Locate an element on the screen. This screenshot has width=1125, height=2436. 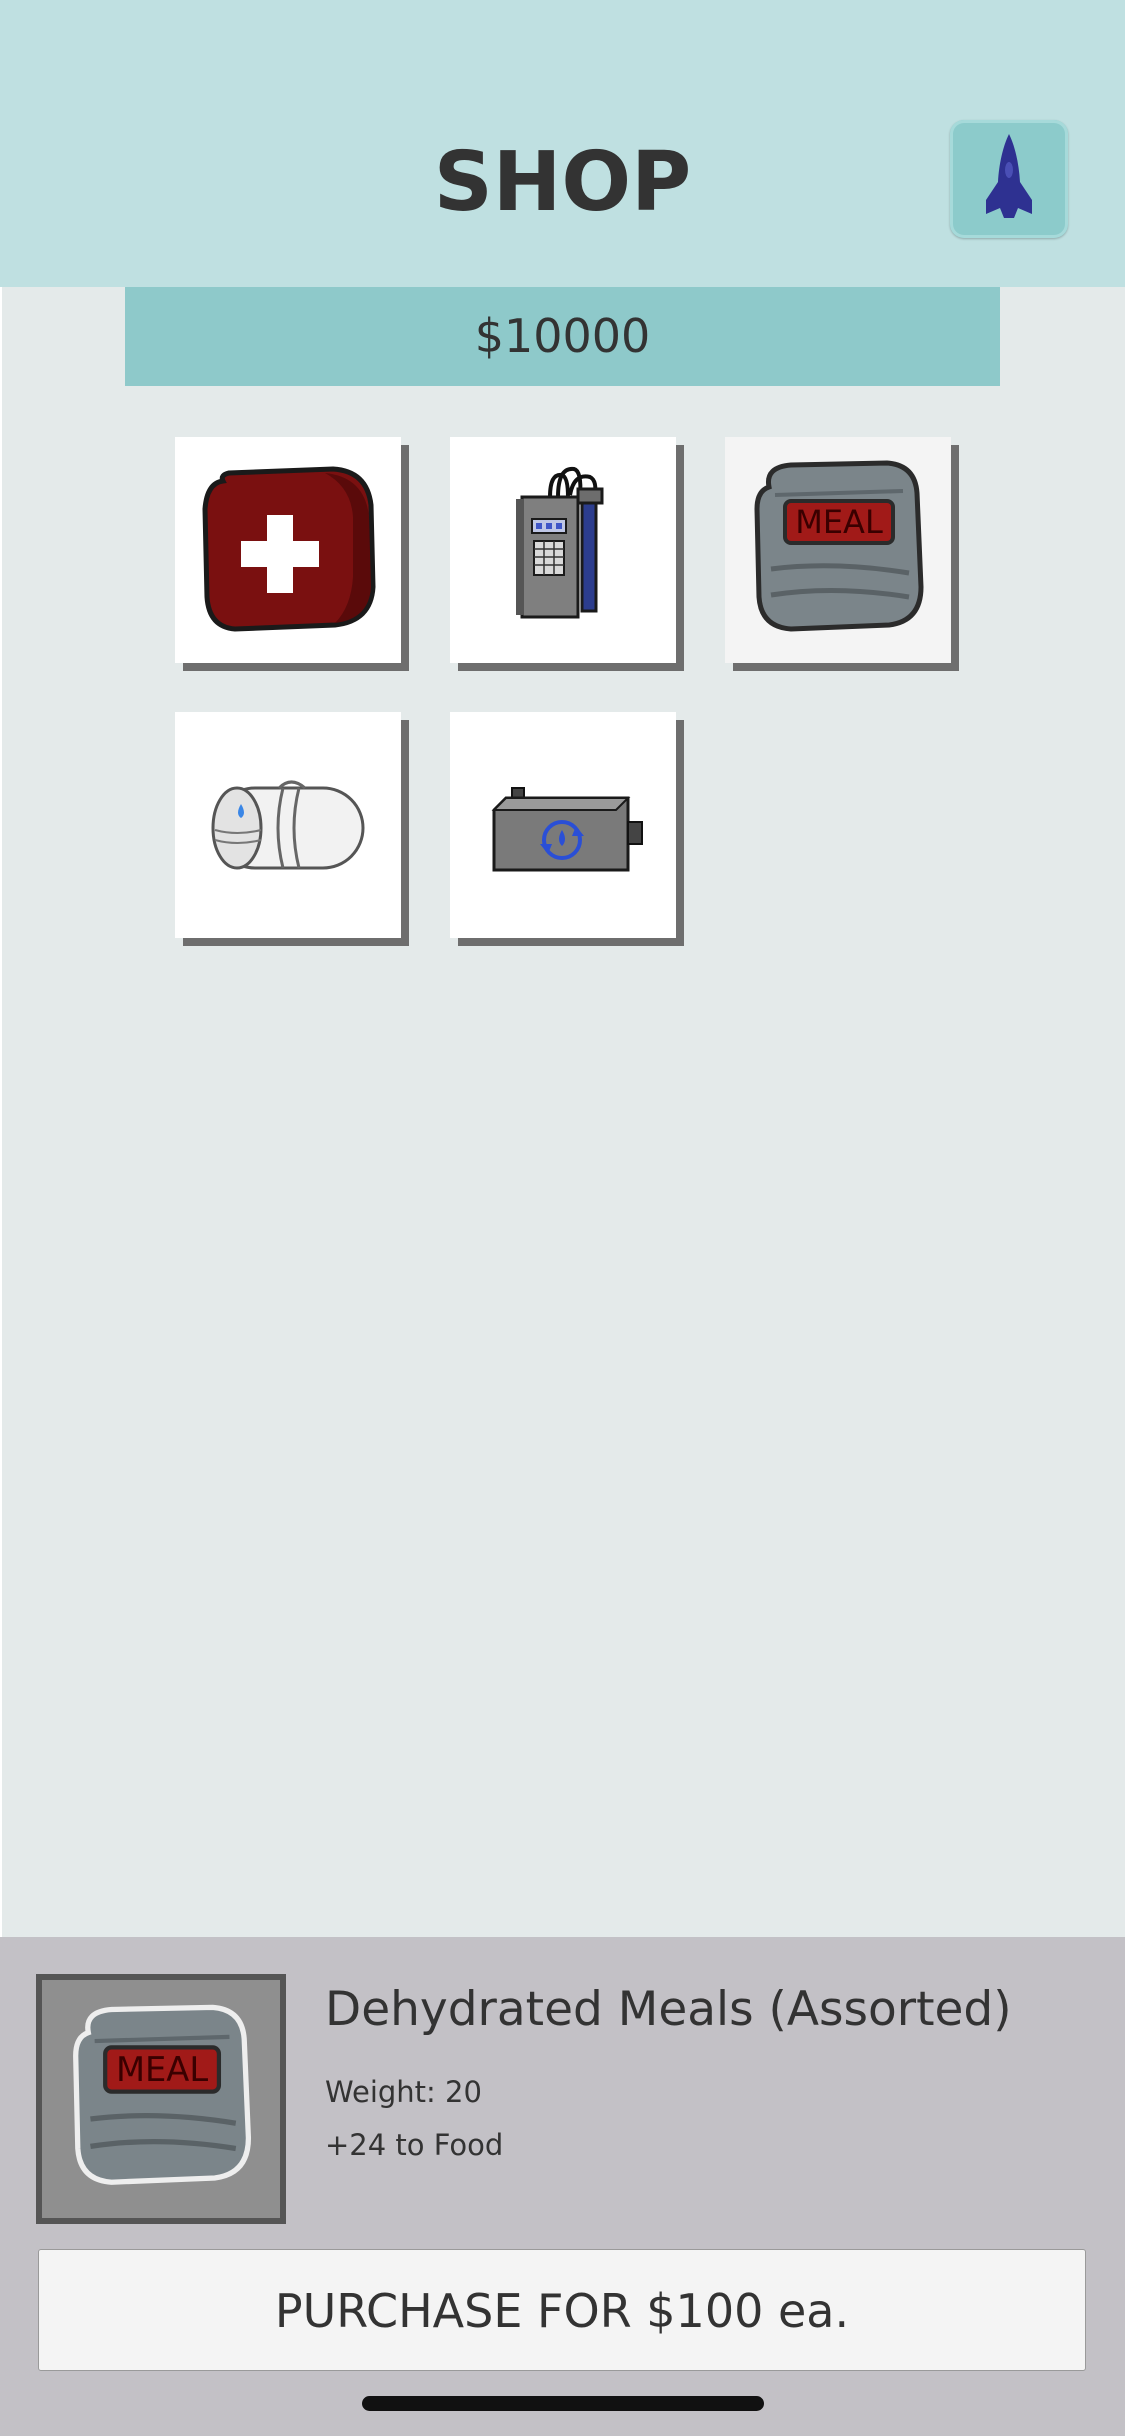
left-edge-divider is located at coordinates (1, 1112).